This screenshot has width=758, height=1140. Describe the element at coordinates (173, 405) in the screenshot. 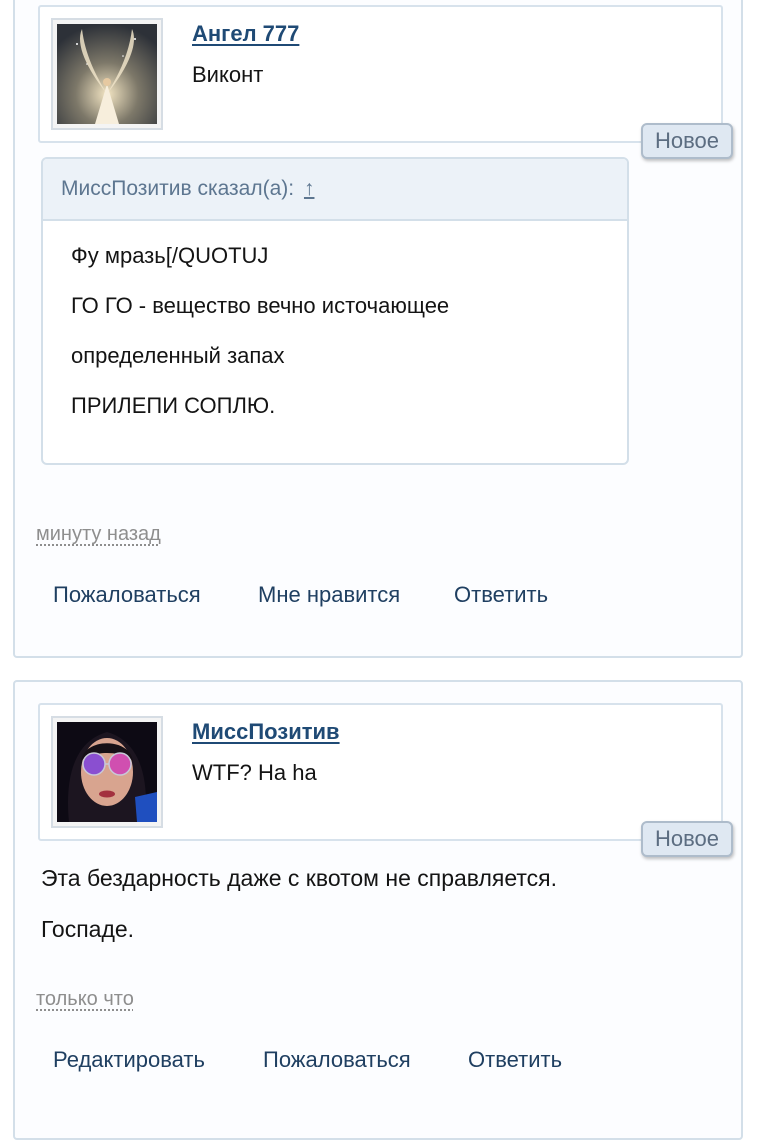

I see `quote-line: ПРИЛЕПИ СОПЛЮ.` at that location.